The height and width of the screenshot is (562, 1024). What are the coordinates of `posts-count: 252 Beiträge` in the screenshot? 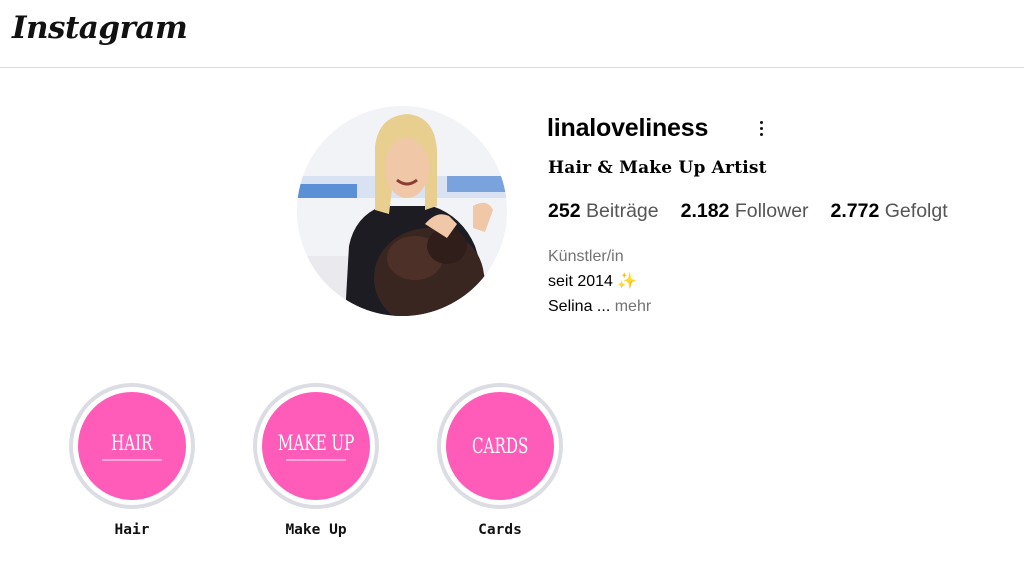 It's located at (603, 211).